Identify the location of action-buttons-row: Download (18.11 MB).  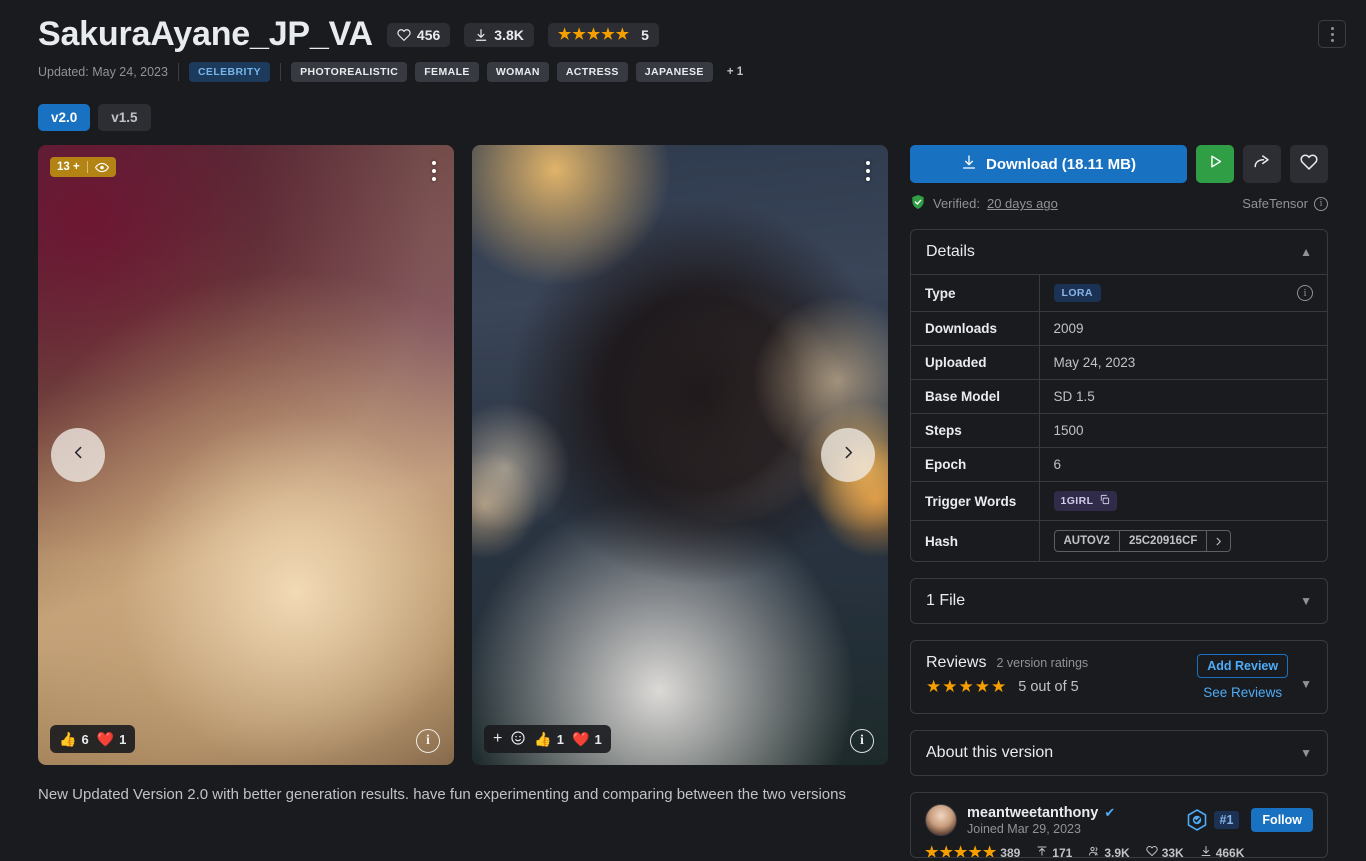
(1119, 164).